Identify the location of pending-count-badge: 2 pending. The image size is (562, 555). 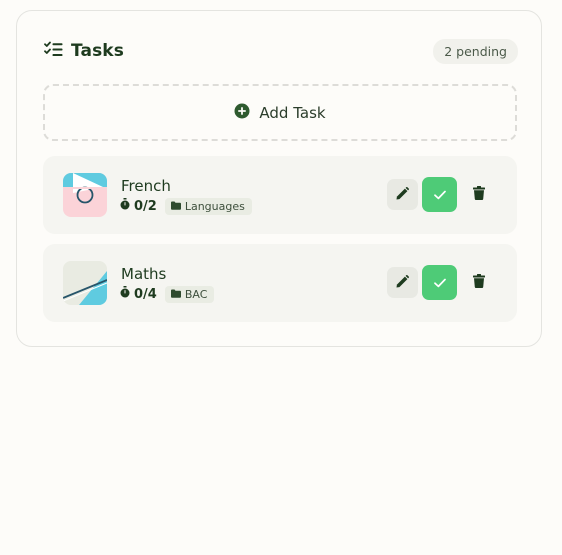
(475, 51).